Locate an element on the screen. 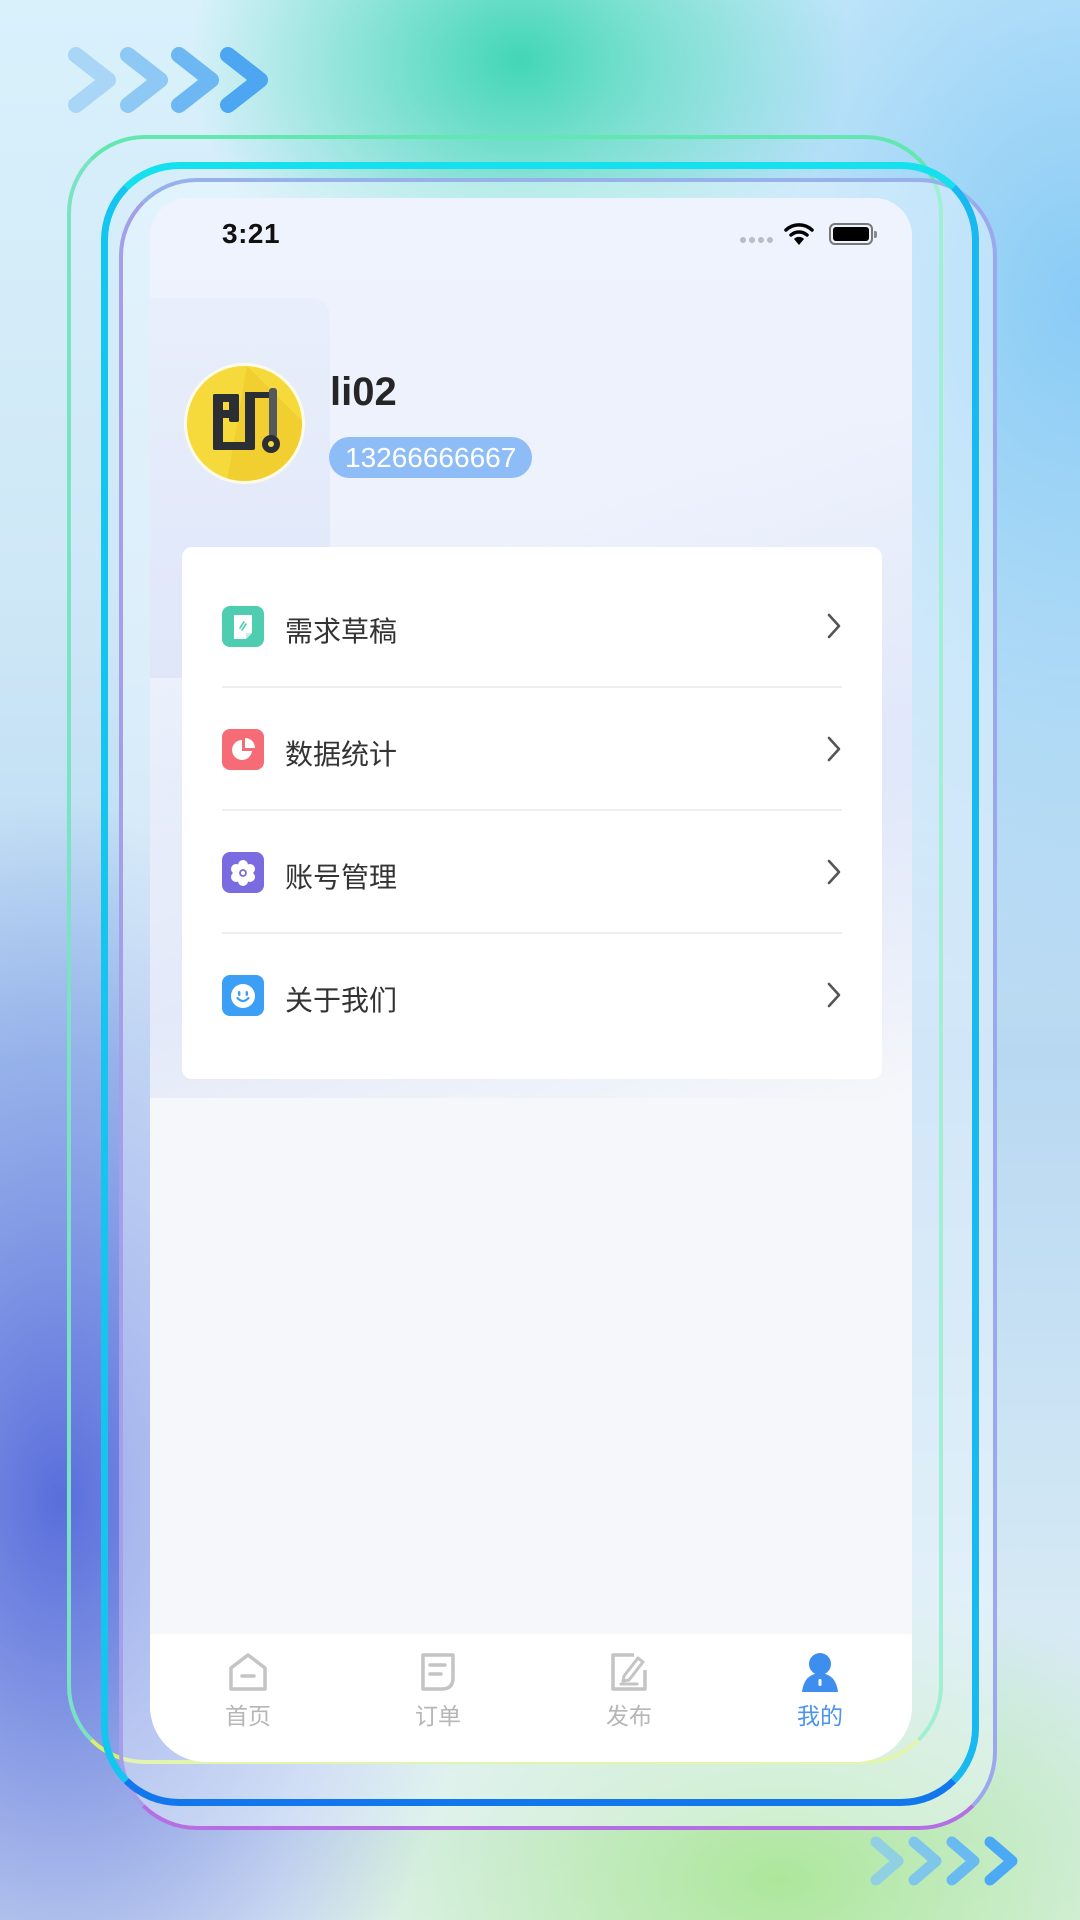 Image resolution: width=1080 pixels, height=1920 pixels. tab-label: 我的 is located at coordinates (820, 1716).